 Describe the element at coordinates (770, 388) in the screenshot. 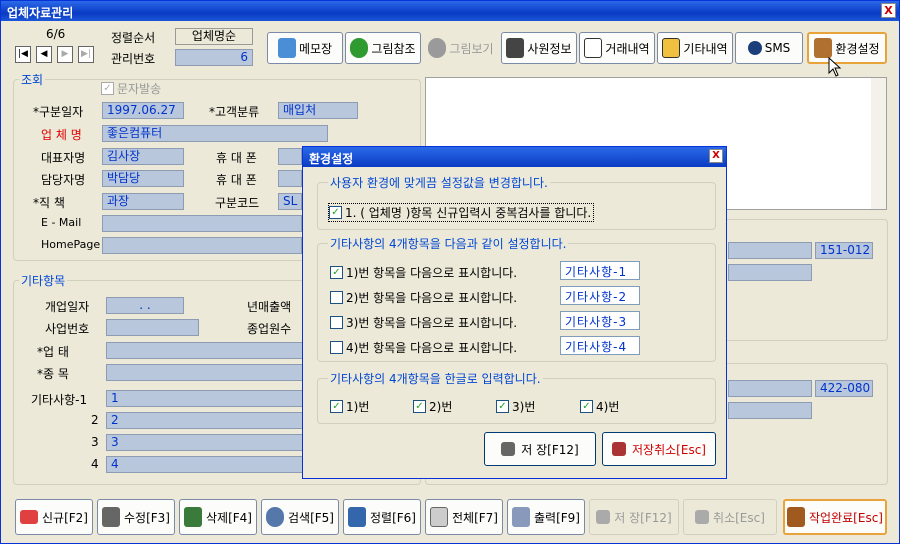

I see `address2-field` at that location.